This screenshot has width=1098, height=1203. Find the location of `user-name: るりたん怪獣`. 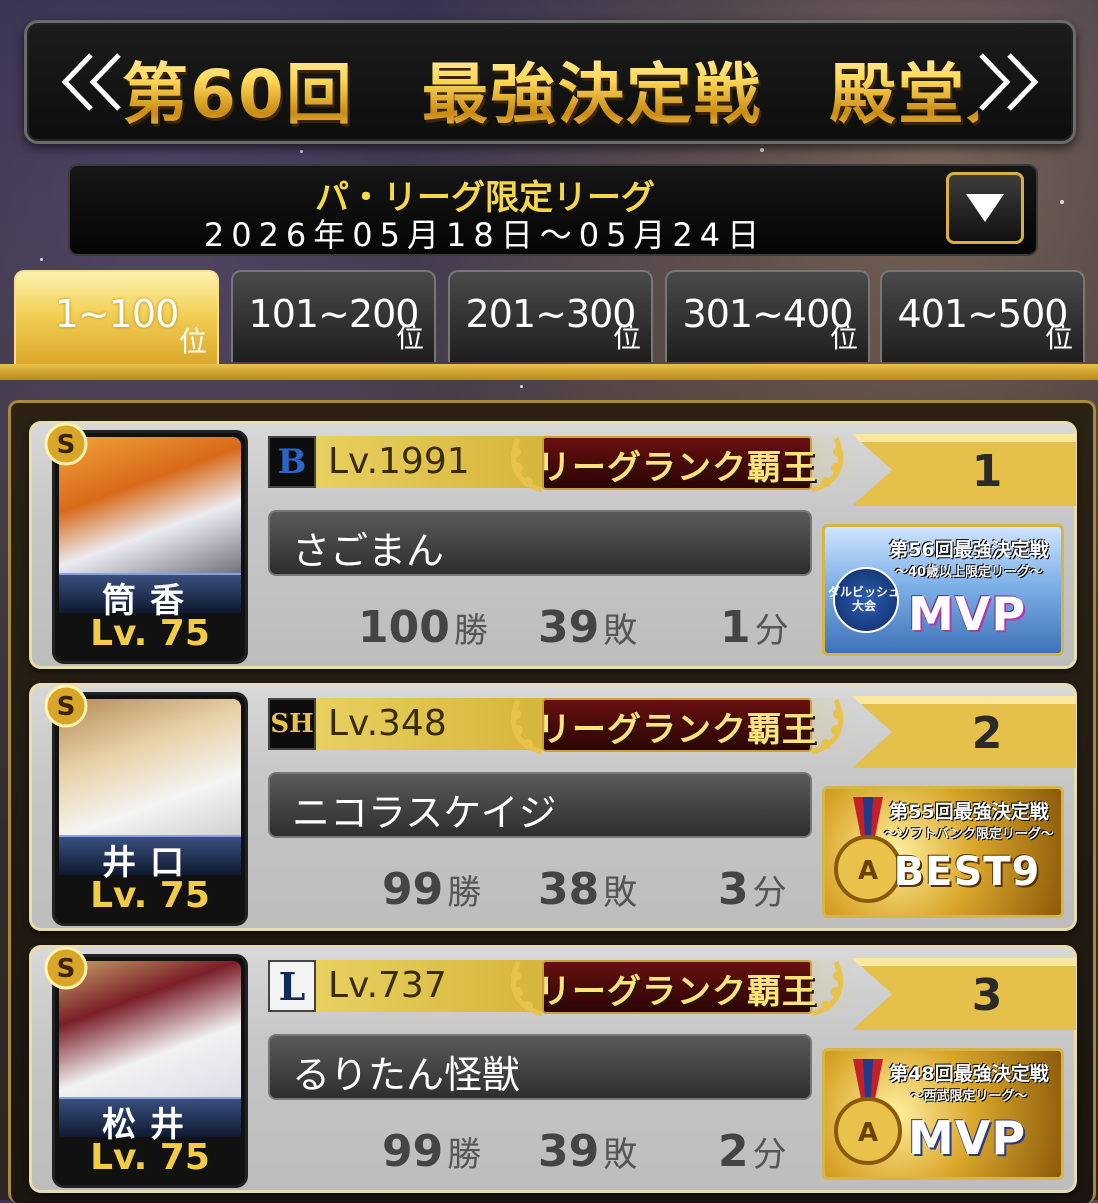

user-name: るりたん怪獣 is located at coordinates (406, 1075).